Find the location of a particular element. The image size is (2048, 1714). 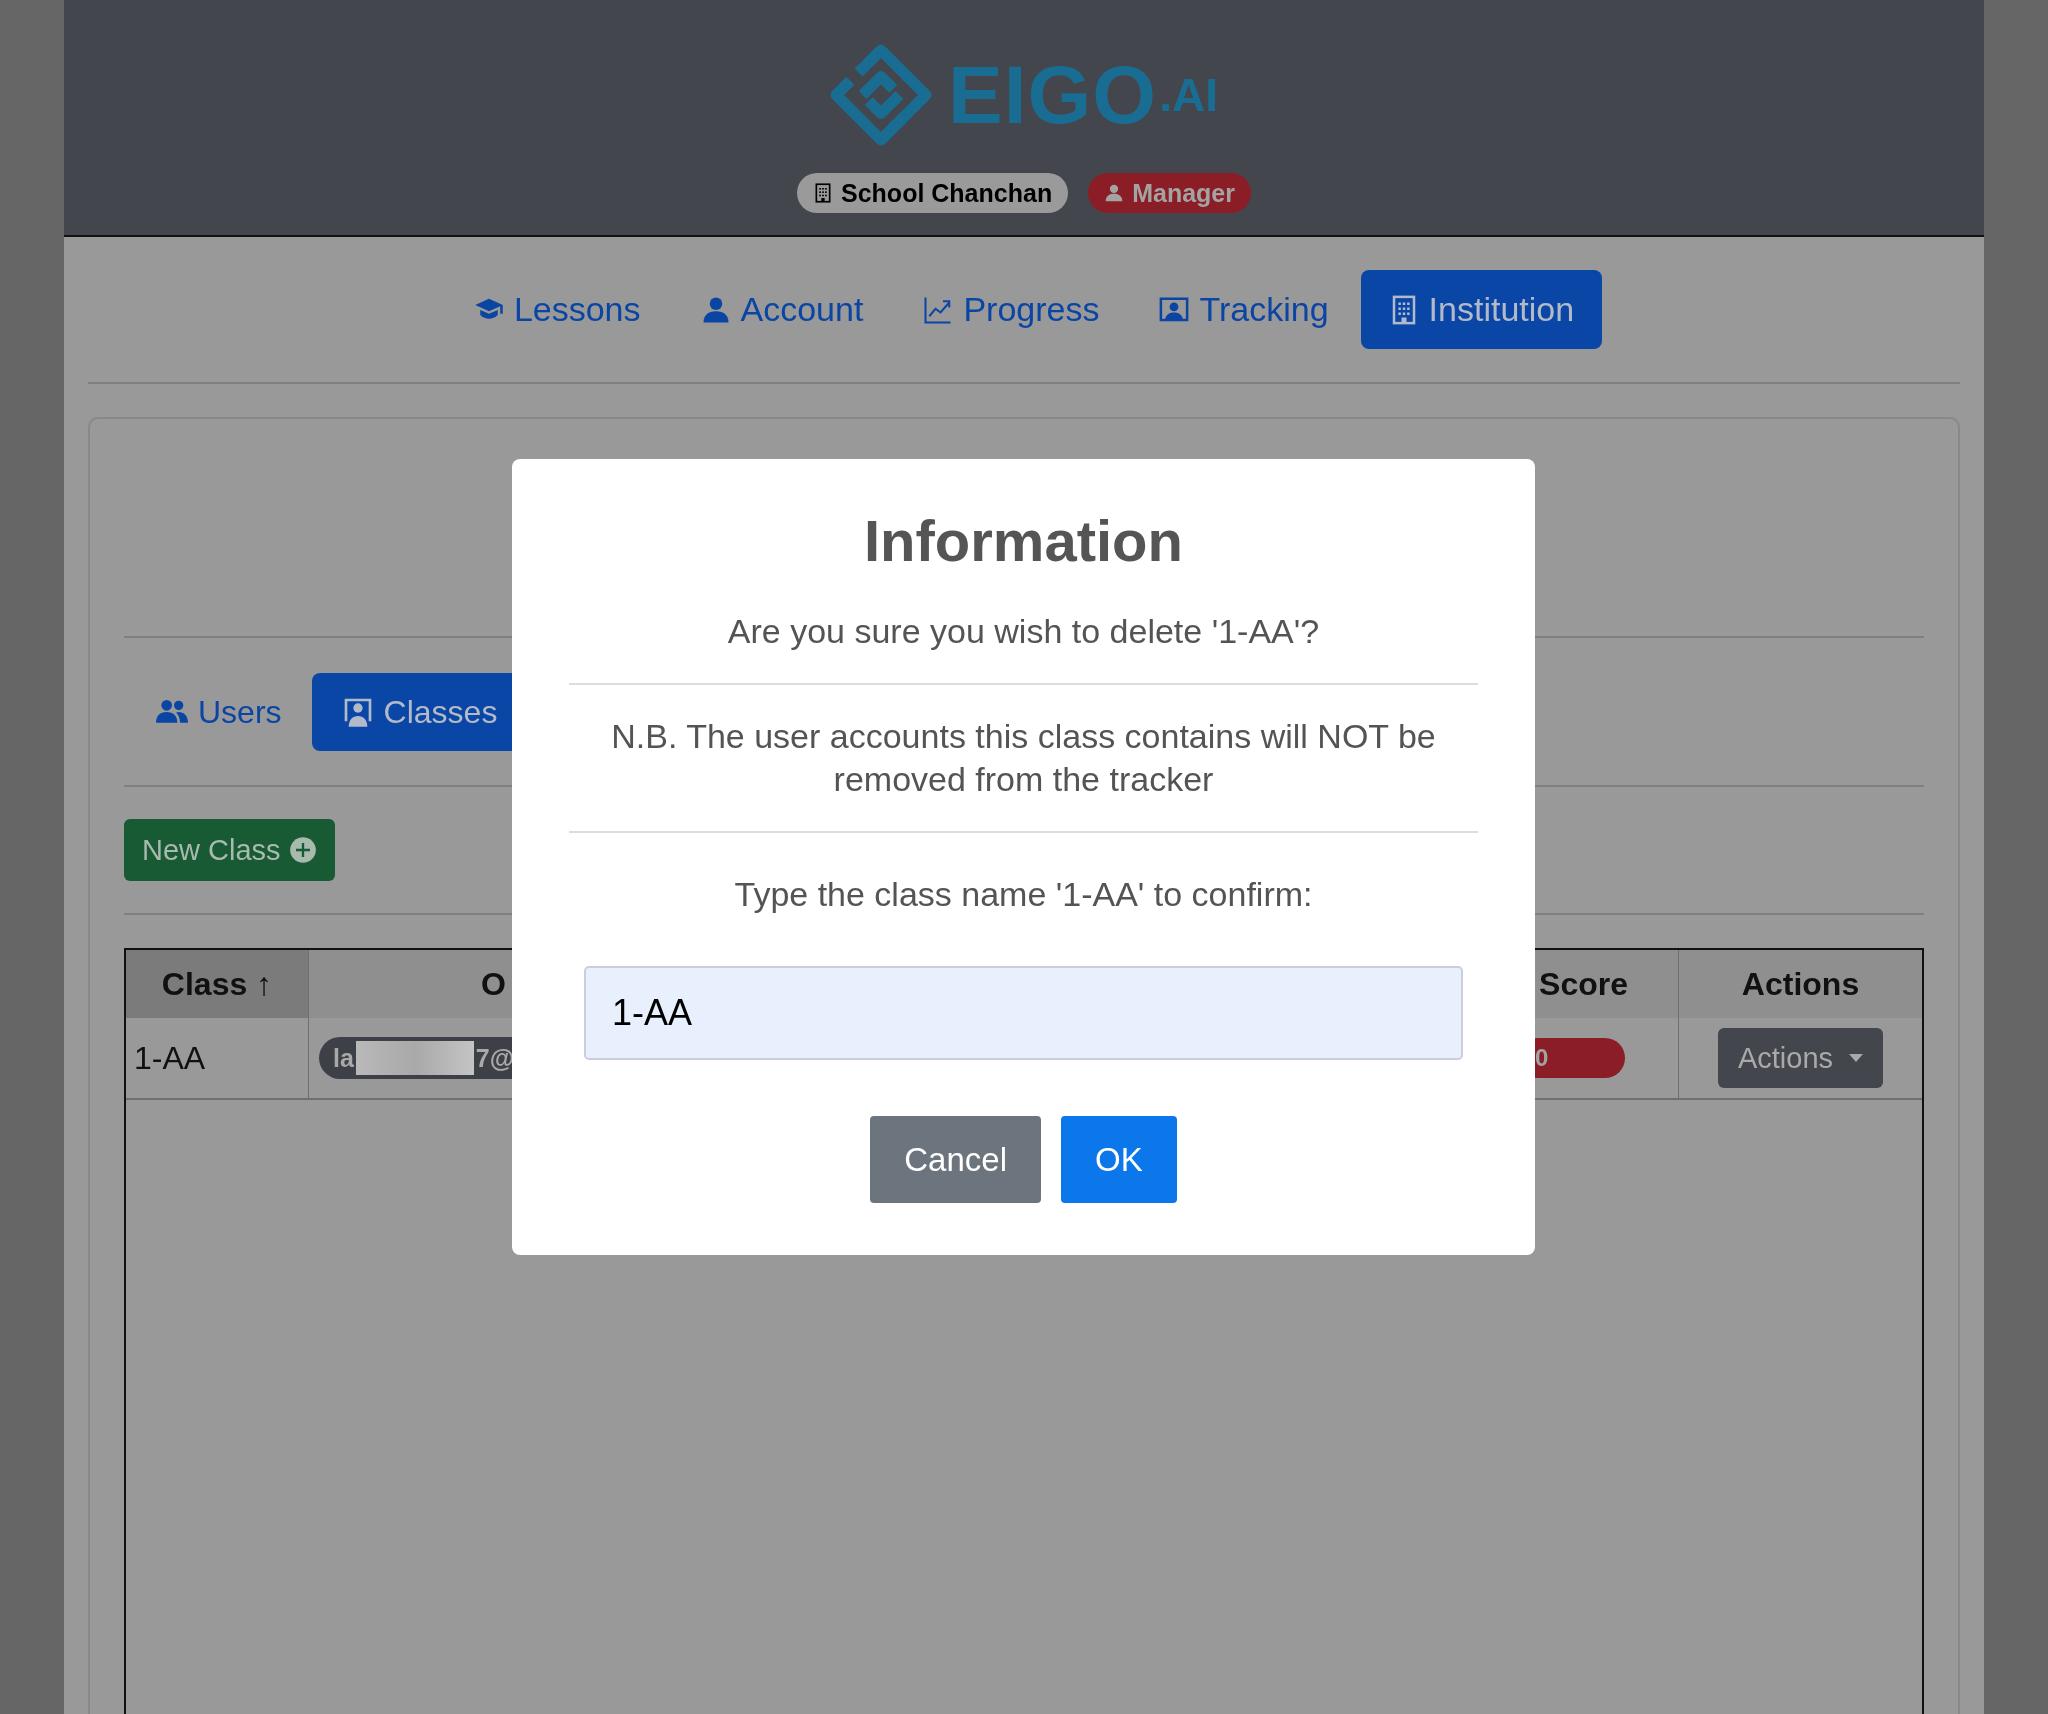

table-cell: 1-AA is located at coordinates (217, 1059).